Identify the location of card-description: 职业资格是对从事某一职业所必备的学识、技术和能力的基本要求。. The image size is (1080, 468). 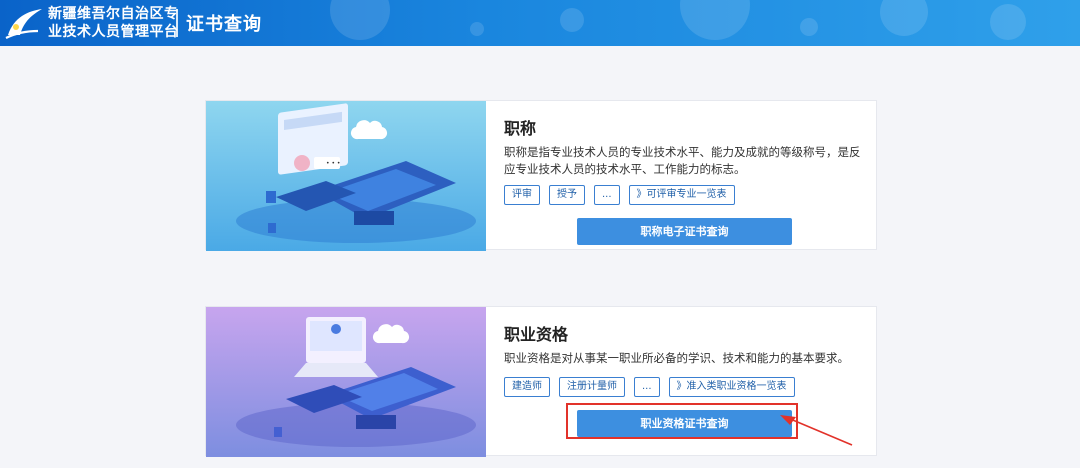
(676, 358).